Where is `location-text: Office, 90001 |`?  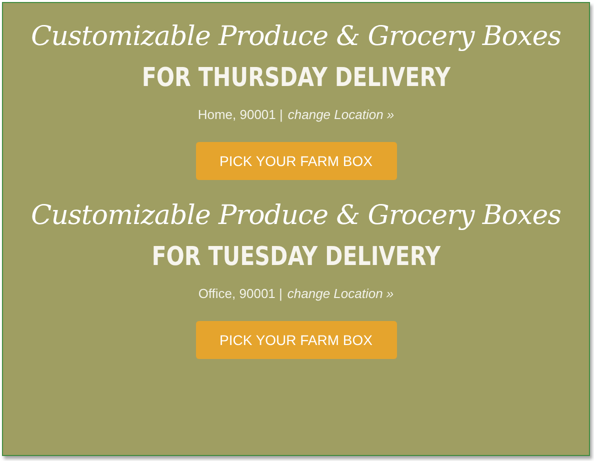
location-text: Office, 90001 | is located at coordinates (240, 293).